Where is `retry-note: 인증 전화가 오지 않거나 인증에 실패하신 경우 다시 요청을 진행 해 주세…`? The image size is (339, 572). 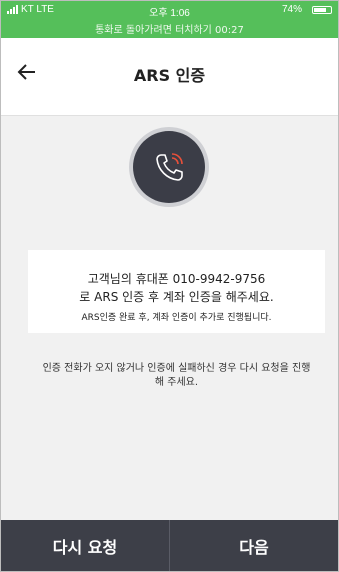
retry-note: 인증 전화가 오지 않거나 인증에 실패하신 경우 다시 요청을 진행 해 주세… is located at coordinates (176, 376).